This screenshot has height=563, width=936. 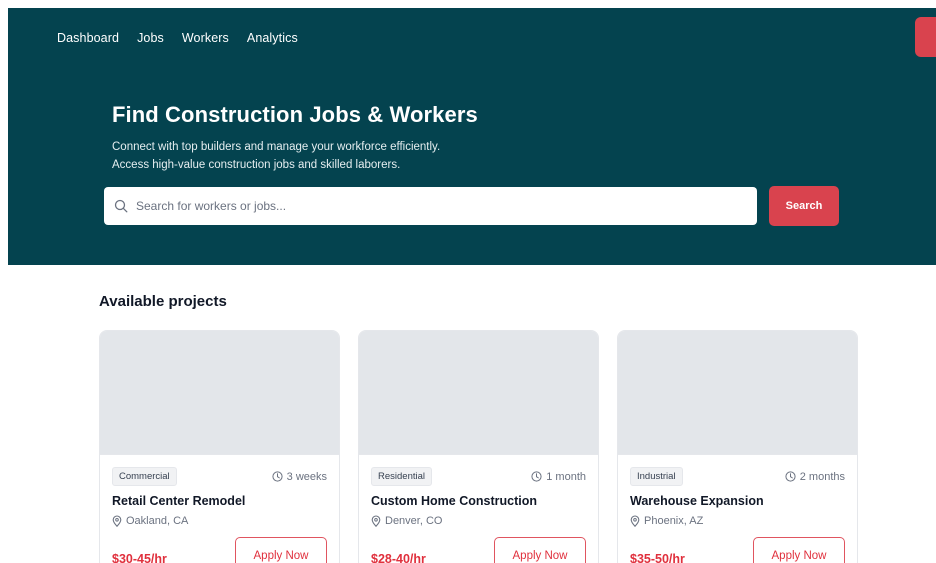 What do you see at coordinates (157, 521) in the screenshot?
I see `location-text: Oakland, CA` at bounding box center [157, 521].